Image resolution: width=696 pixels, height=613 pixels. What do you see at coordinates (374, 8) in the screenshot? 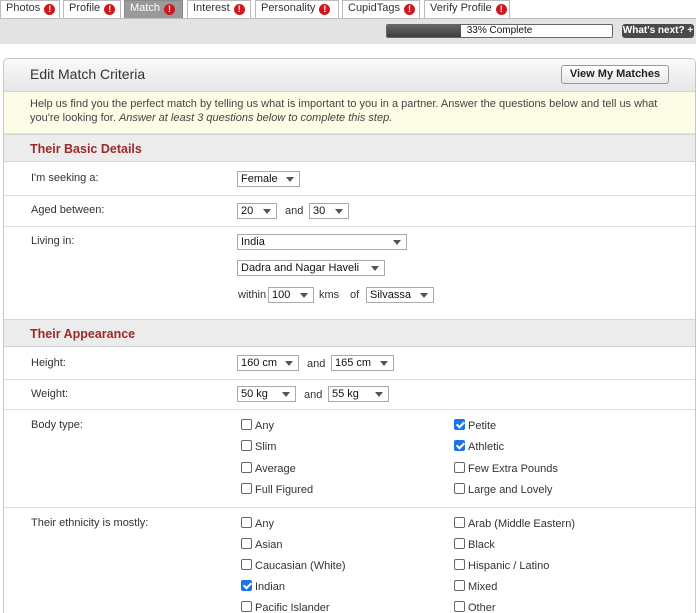
I see `tab-label: CupidTags` at bounding box center [374, 8].